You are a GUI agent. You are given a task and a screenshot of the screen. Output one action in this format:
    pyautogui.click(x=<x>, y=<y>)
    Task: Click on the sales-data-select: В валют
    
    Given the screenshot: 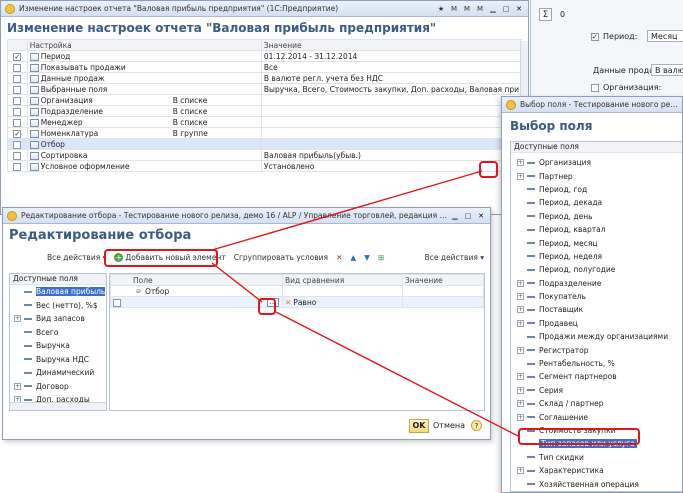 What is the action you would take?
    pyautogui.click(x=667, y=70)
    